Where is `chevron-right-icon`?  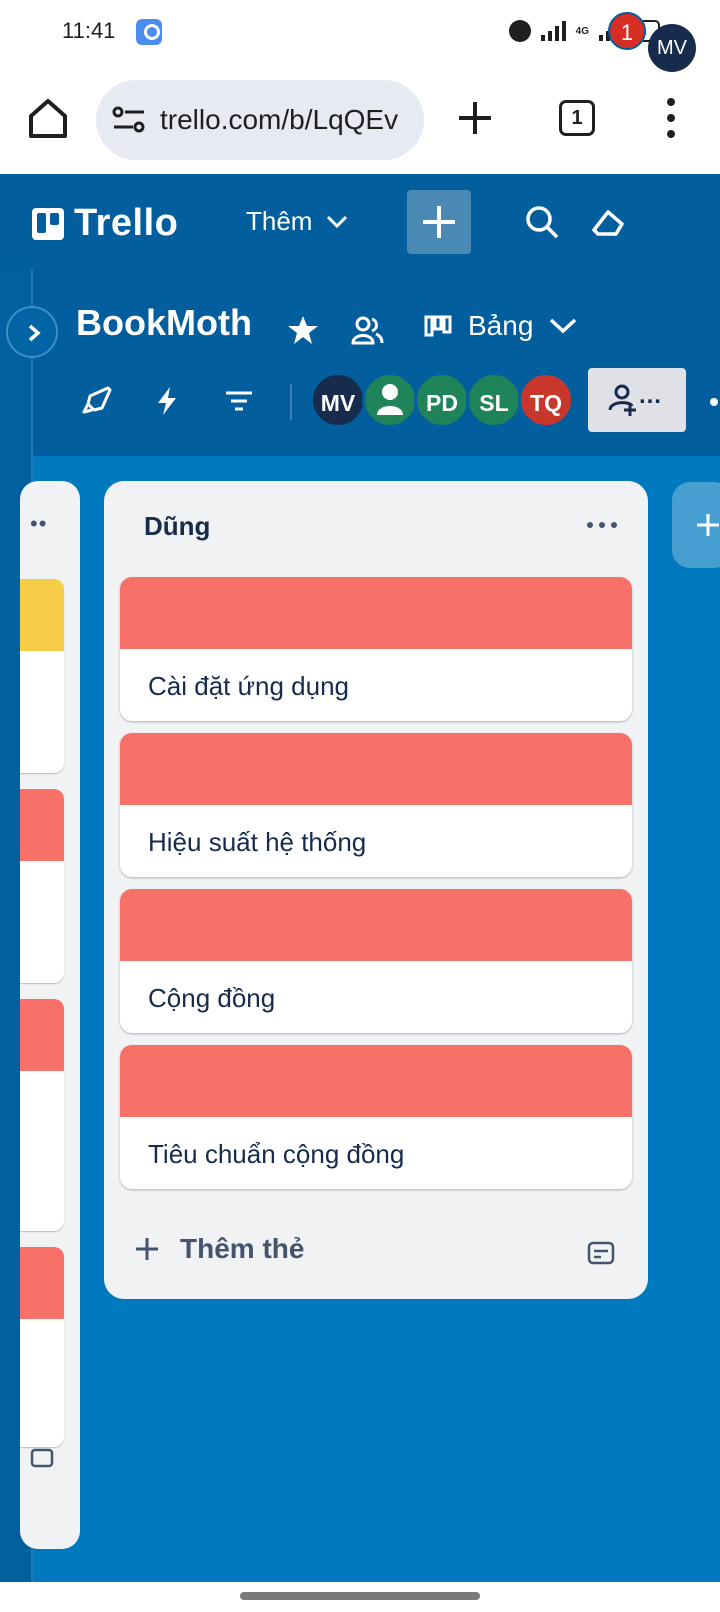
chevron-right-icon is located at coordinates (34, 333).